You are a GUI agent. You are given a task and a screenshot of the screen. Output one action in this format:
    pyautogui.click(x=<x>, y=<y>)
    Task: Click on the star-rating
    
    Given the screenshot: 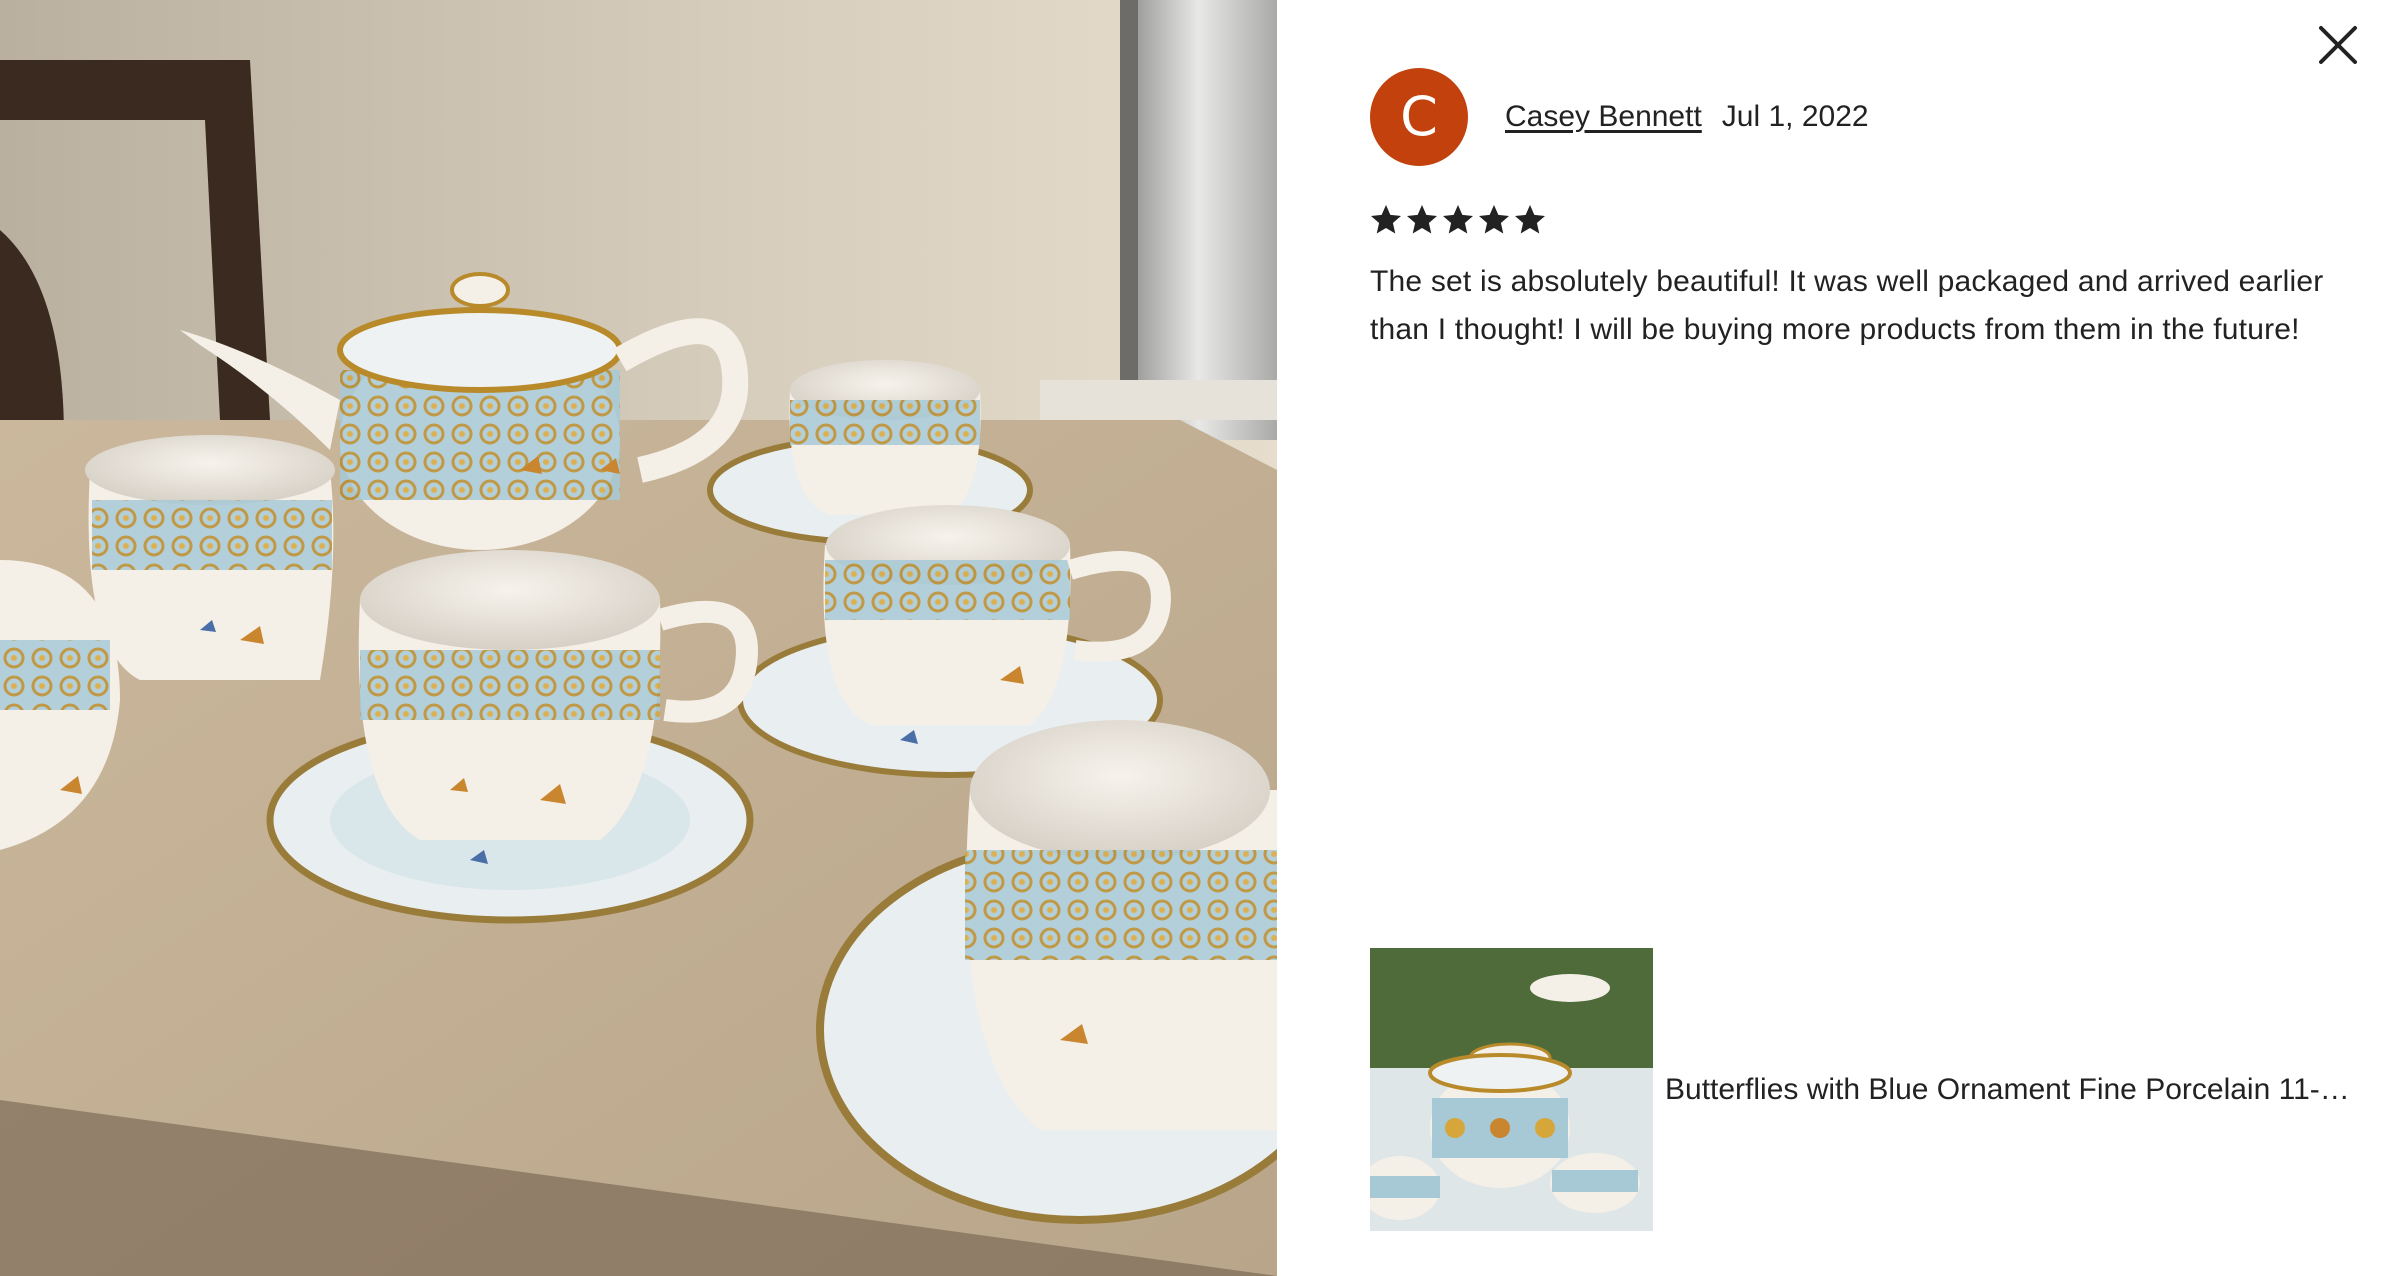 What is the action you would take?
    pyautogui.click(x=1458, y=220)
    